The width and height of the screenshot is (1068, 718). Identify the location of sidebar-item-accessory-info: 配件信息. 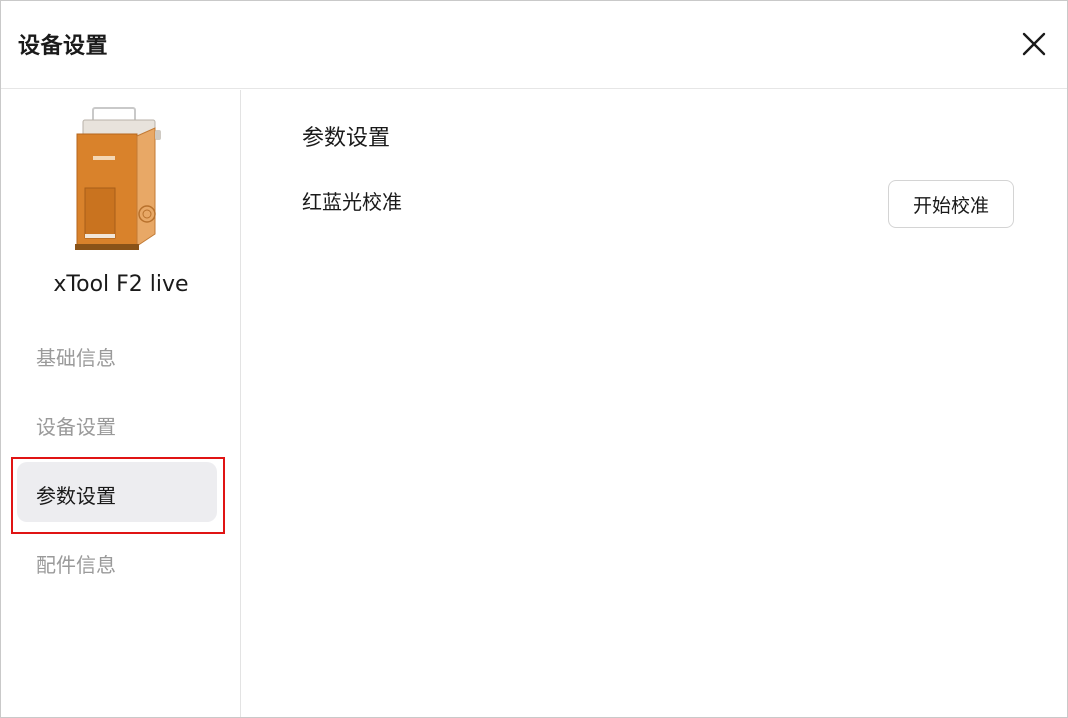
(117, 561).